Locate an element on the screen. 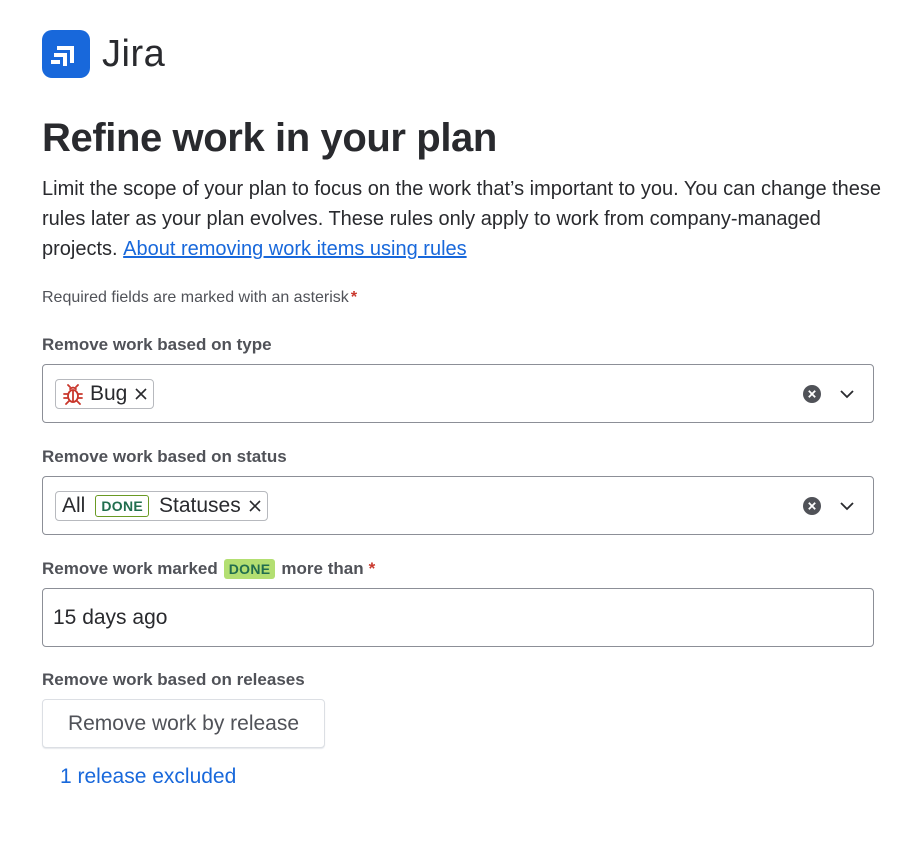 Image resolution: width=914 pixels, height=858 pixels. clear-status-icon is located at coordinates (812, 505).